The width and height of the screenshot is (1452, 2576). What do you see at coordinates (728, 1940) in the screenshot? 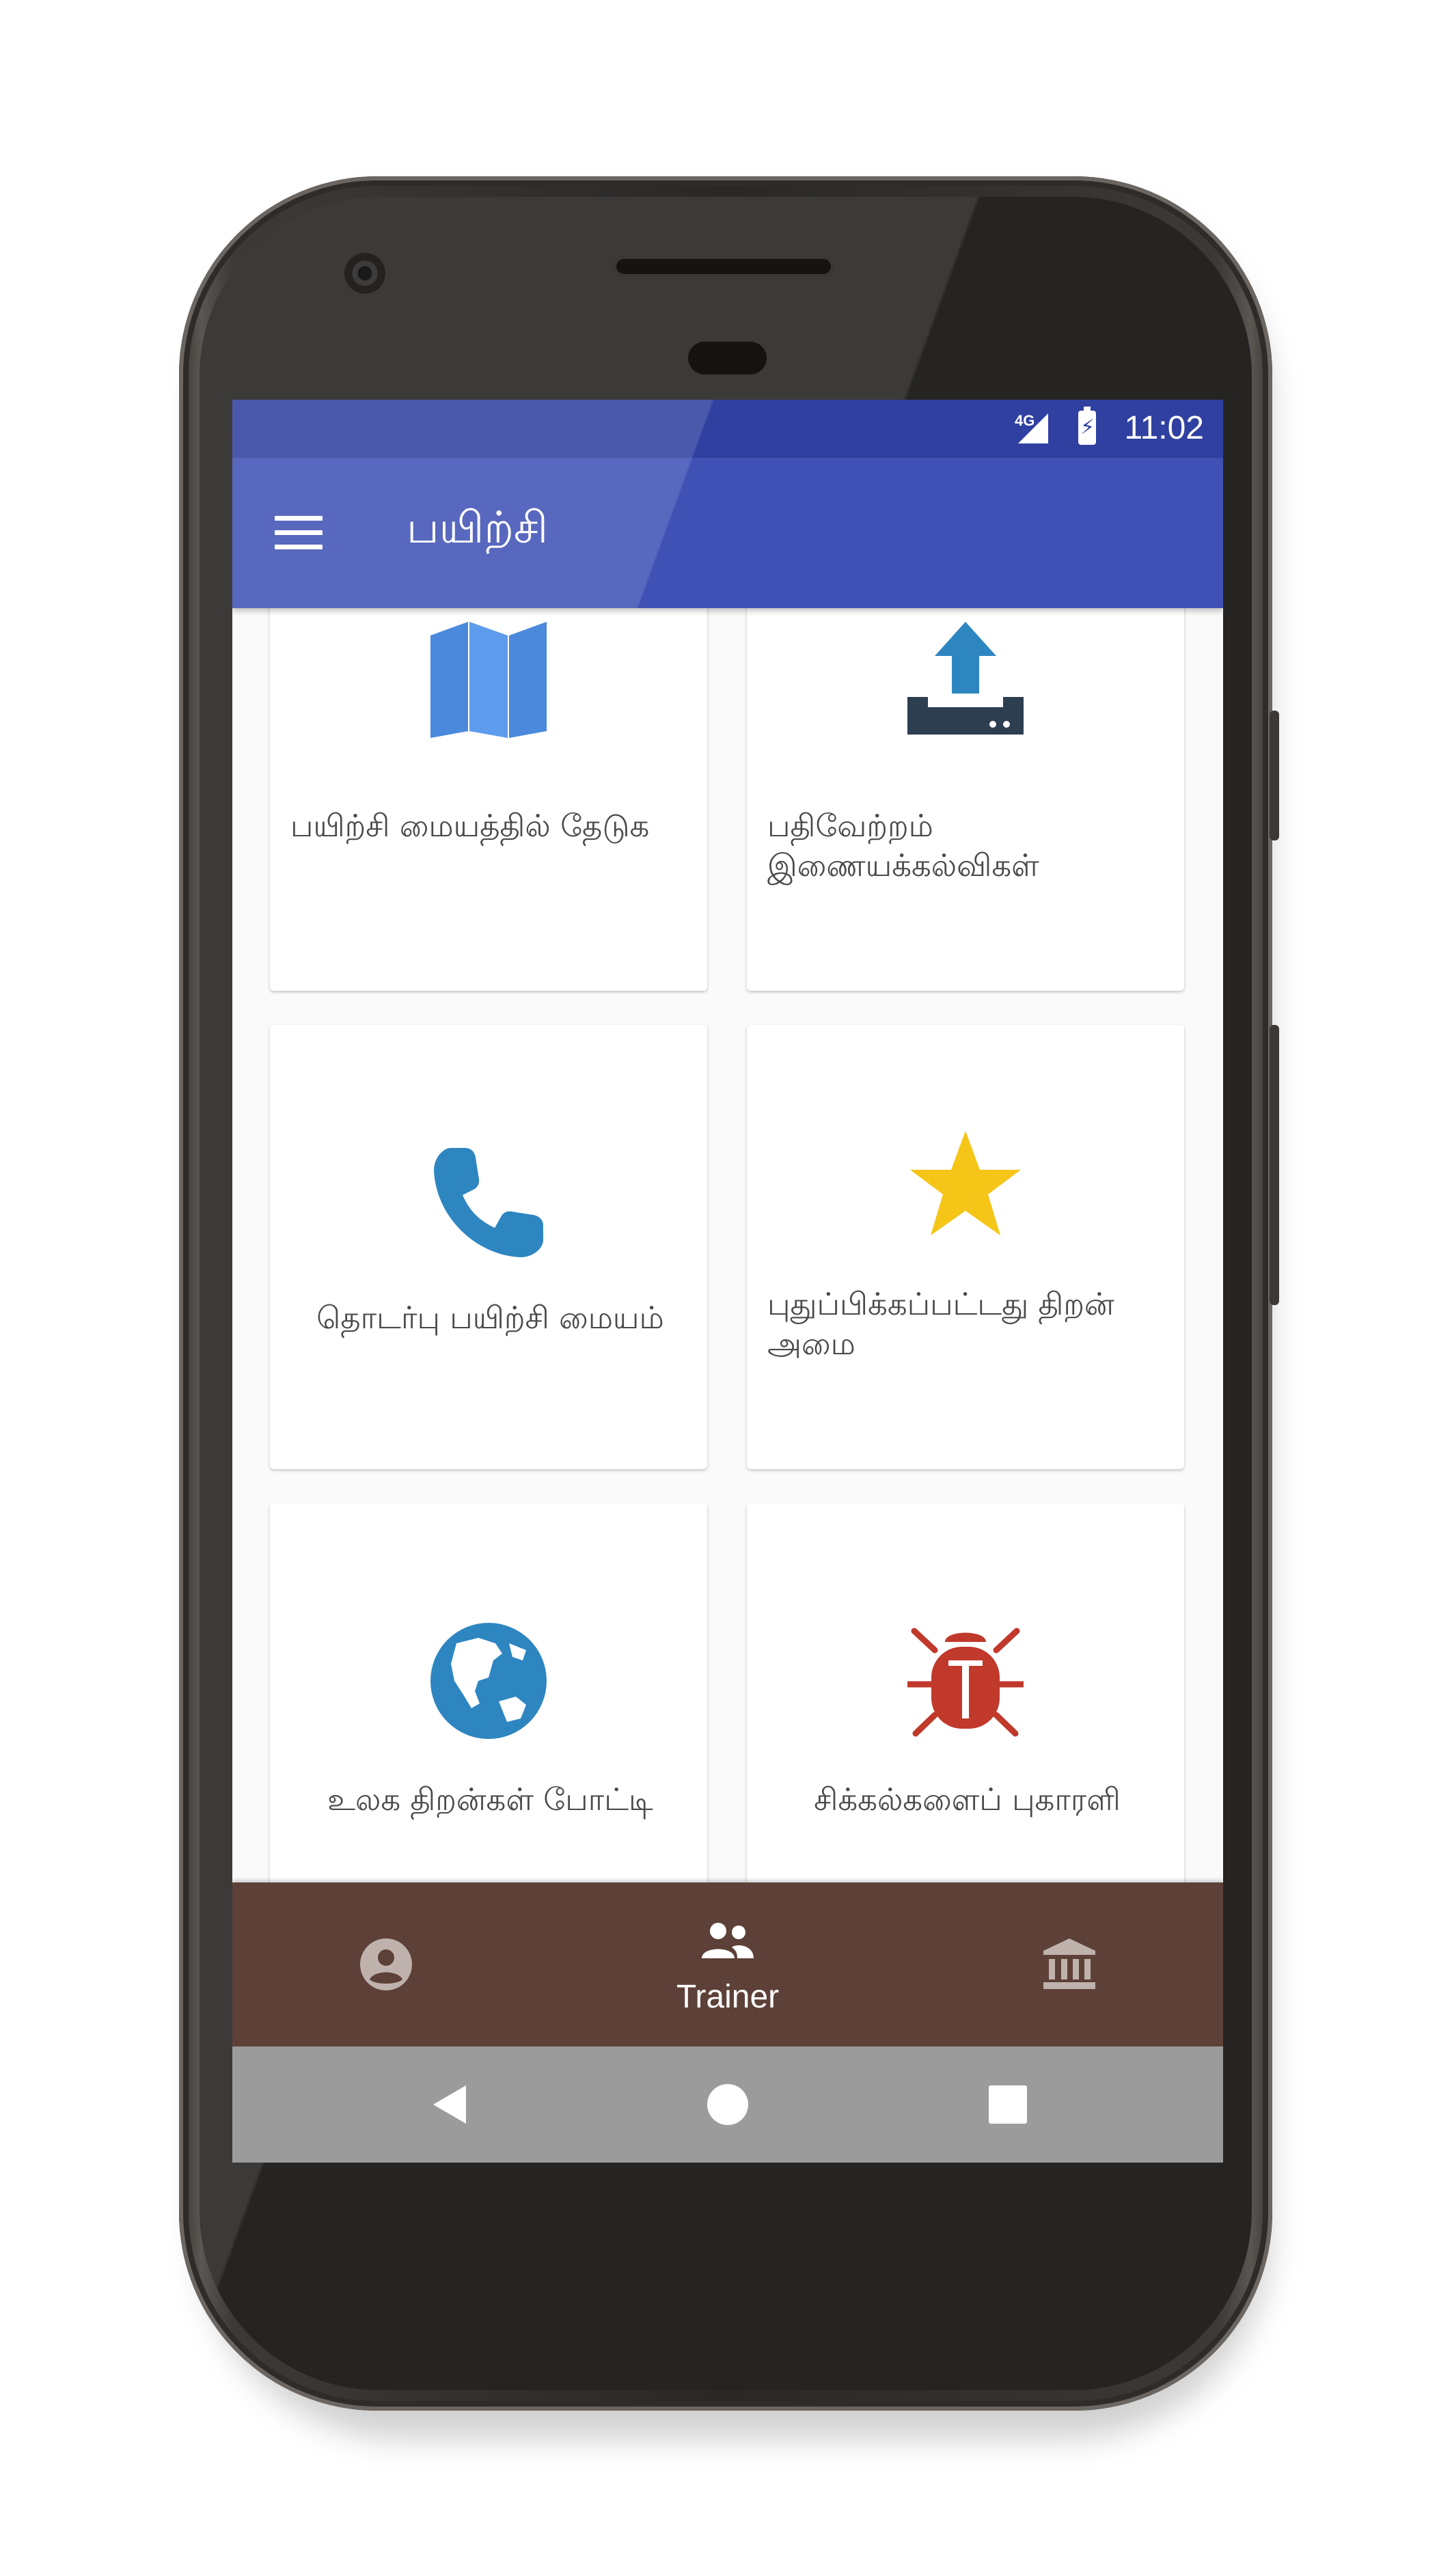
I see `people-icon` at bounding box center [728, 1940].